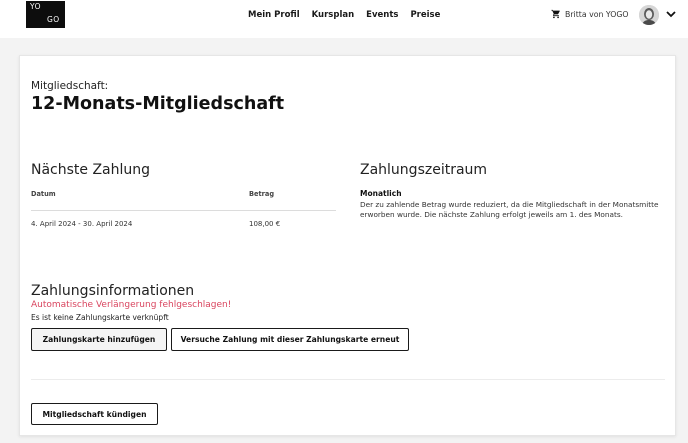 The height and width of the screenshot is (443, 688). I want to click on table-divider, so click(183, 210).